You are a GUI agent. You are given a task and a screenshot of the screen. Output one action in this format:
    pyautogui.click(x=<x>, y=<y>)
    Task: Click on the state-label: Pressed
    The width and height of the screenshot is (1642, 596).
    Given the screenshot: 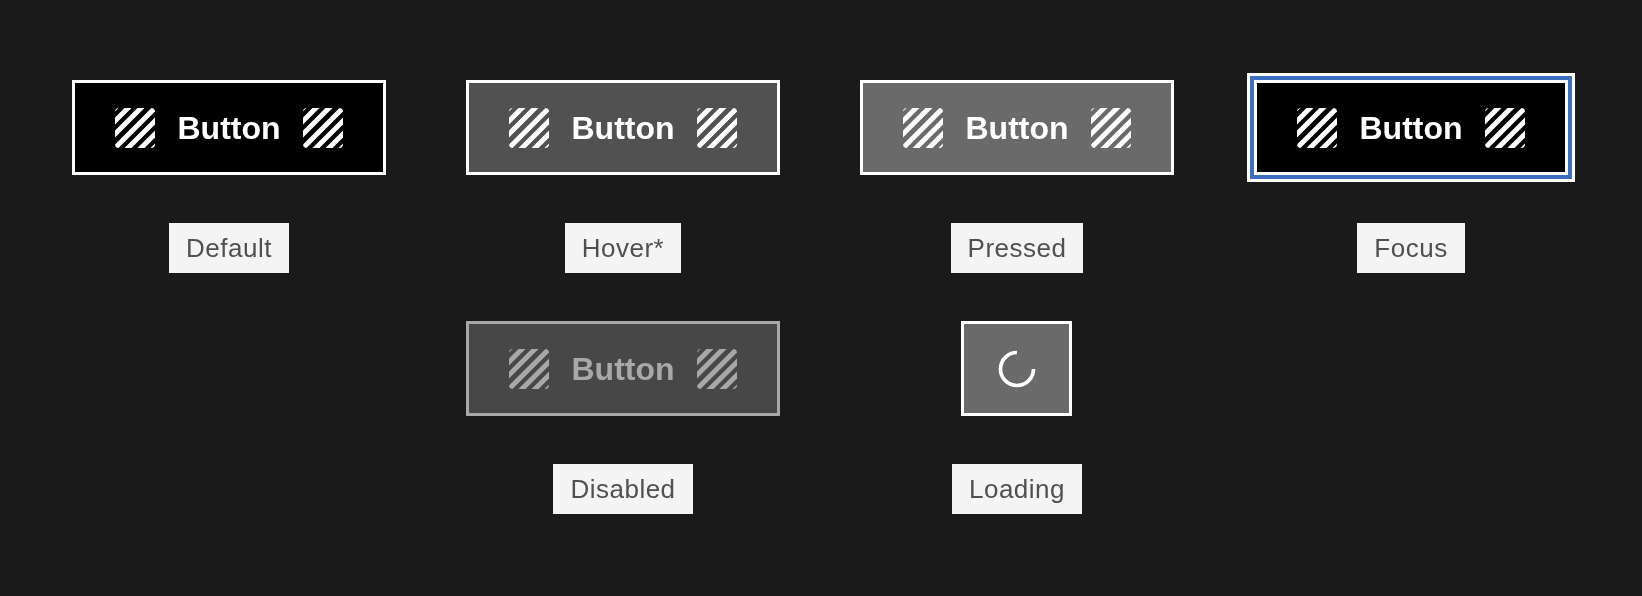 What is the action you would take?
    pyautogui.click(x=1017, y=248)
    